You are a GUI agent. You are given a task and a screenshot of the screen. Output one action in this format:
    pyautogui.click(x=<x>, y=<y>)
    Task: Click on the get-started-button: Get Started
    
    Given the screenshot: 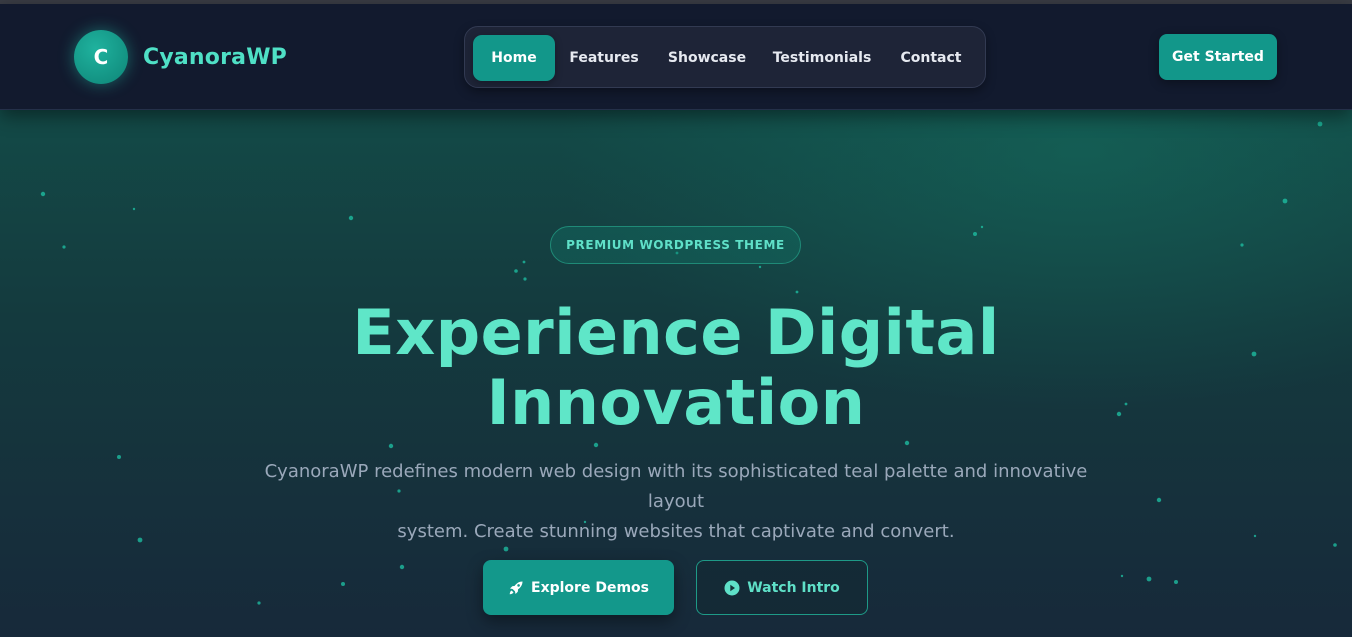 What is the action you would take?
    pyautogui.click(x=1218, y=57)
    